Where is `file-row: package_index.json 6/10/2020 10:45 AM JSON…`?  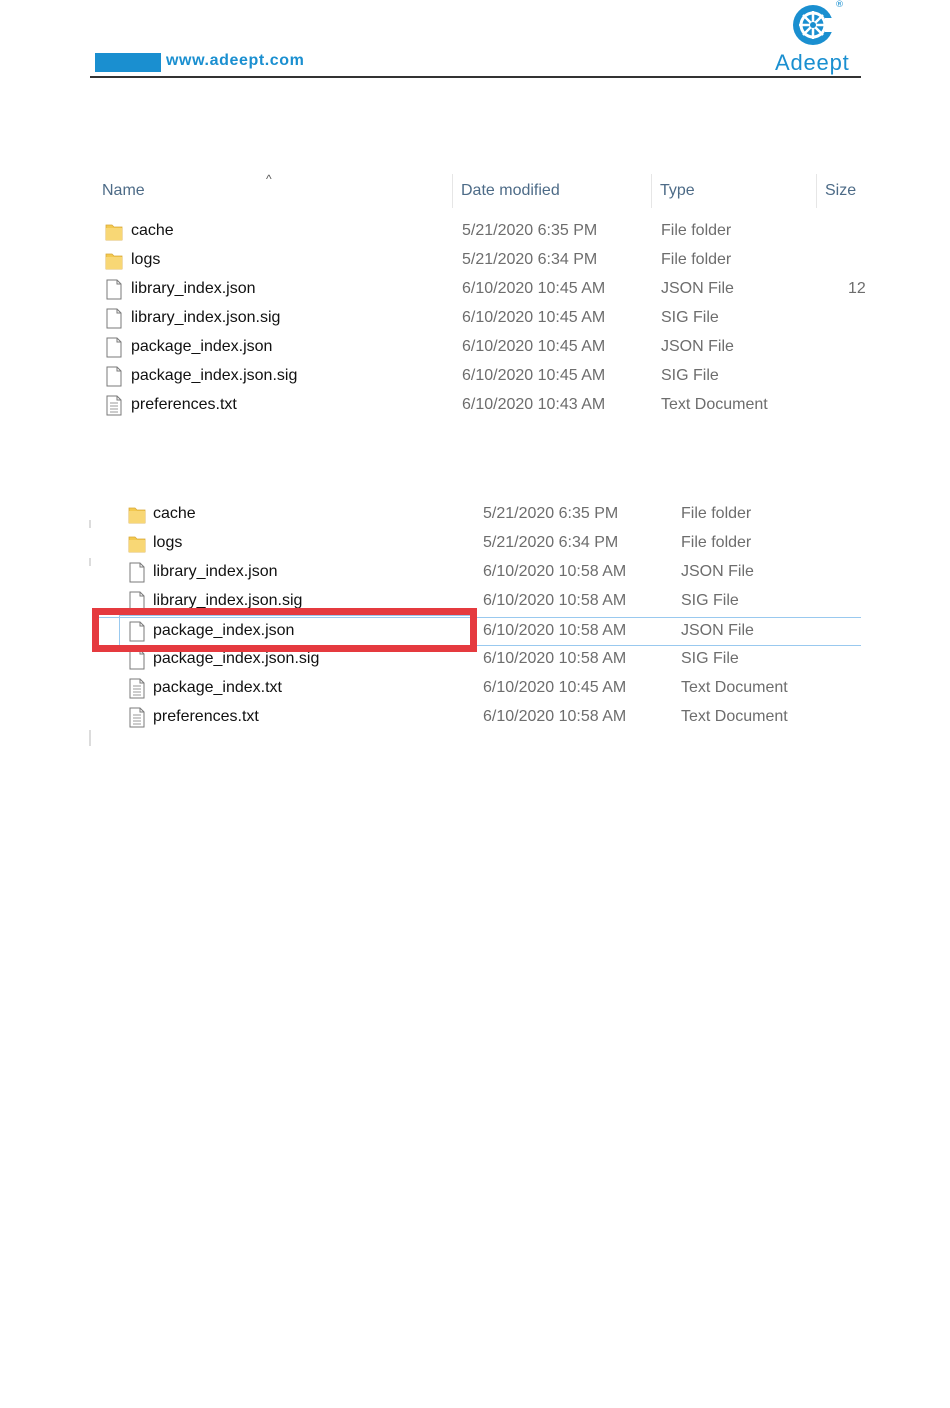 file-row: package_index.json 6/10/2020 10:45 AM JSON… is located at coordinates (478, 348).